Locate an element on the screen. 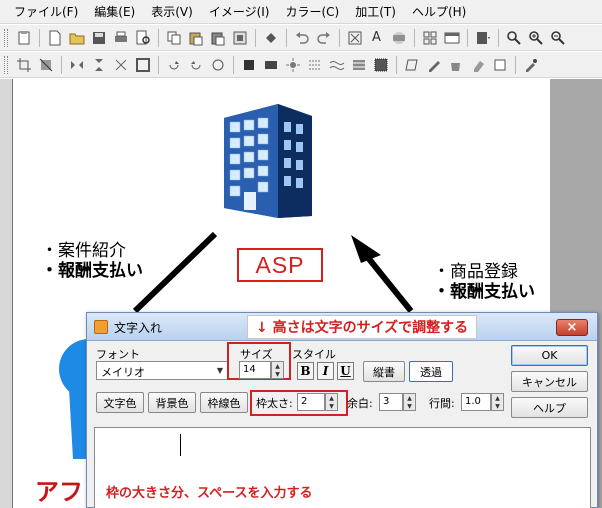 Image resolution: width=602 pixels, height=508 pixels. font-select: メイリオ ▼ is located at coordinates (162, 370).